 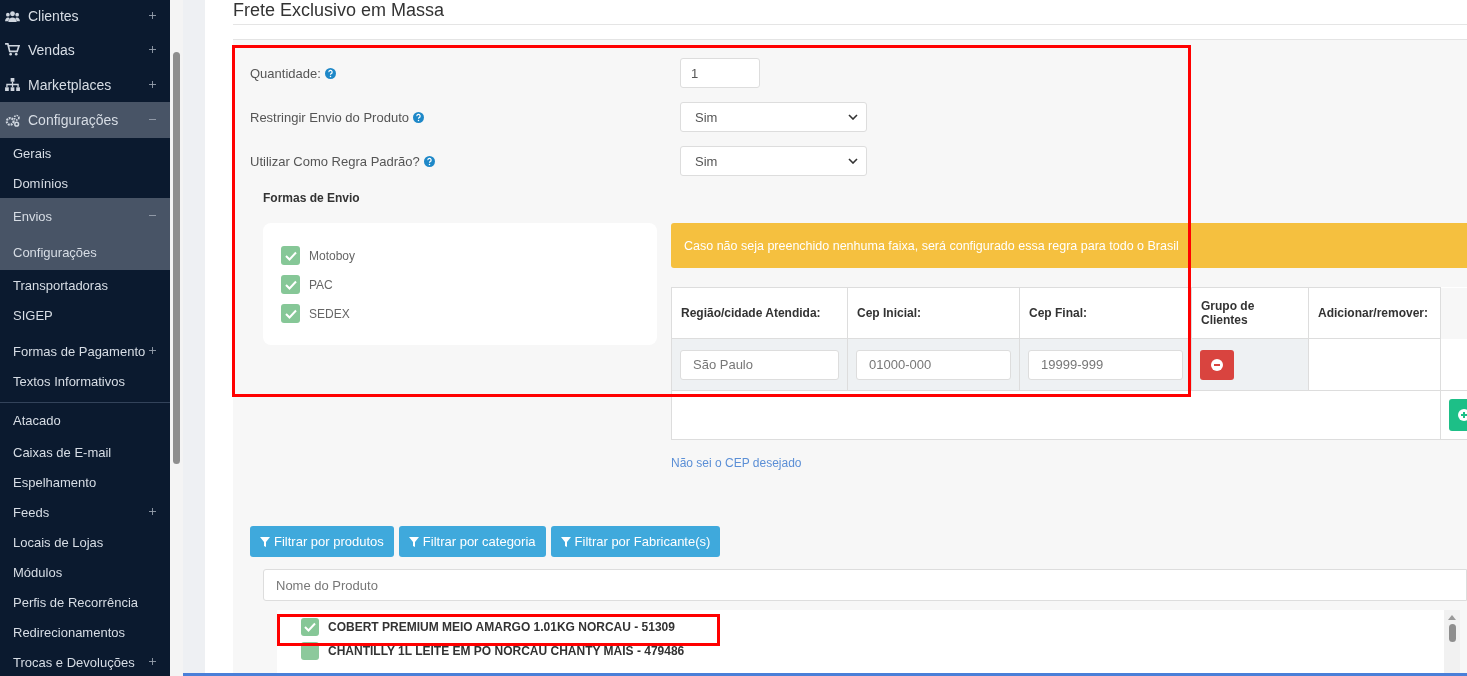 What do you see at coordinates (12, 16) in the screenshot?
I see `users-icon` at bounding box center [12, 16].